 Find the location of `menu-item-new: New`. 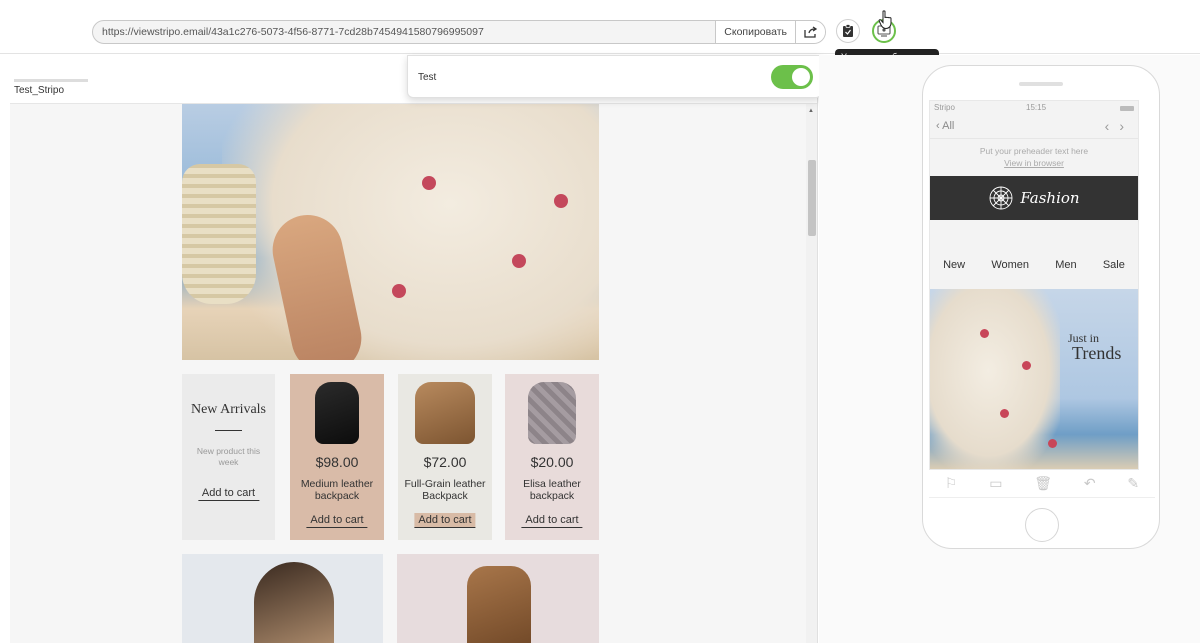

menu-item-new: New is located at coordinates (954, 267).